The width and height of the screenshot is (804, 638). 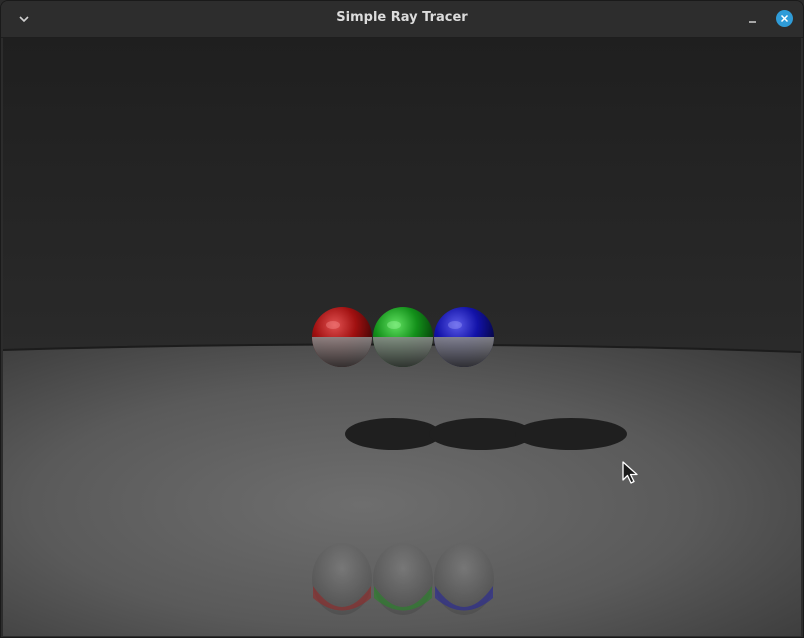 What do you see at coordinates (464, 579) in the screenshot?
I see `reflection-blue` at bounding box center [464, 579].